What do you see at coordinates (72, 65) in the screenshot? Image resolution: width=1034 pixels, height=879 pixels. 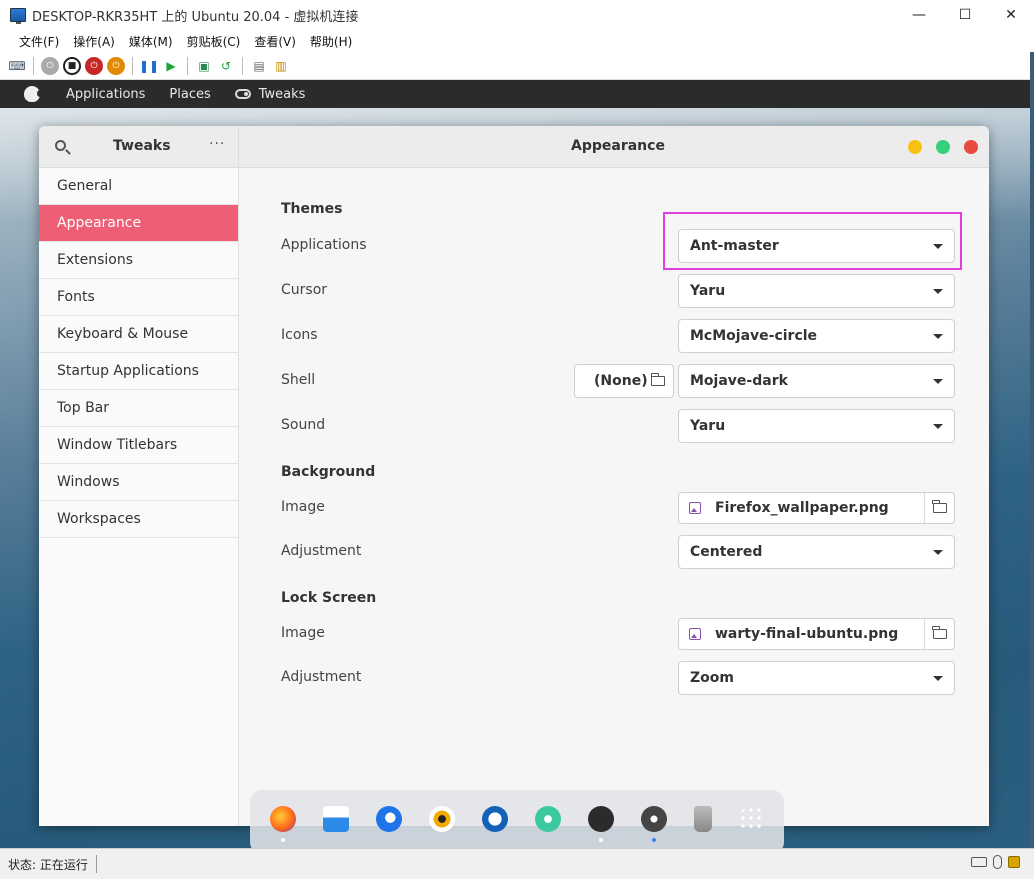 I see `turn-off-icon: ■` at bounding box center [72, 65].